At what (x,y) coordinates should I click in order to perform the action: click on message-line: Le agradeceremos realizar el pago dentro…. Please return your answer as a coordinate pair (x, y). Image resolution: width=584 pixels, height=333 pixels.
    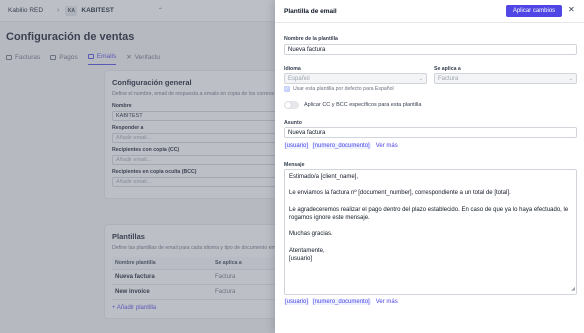
    Looking at the image, I should click on (429, 209).